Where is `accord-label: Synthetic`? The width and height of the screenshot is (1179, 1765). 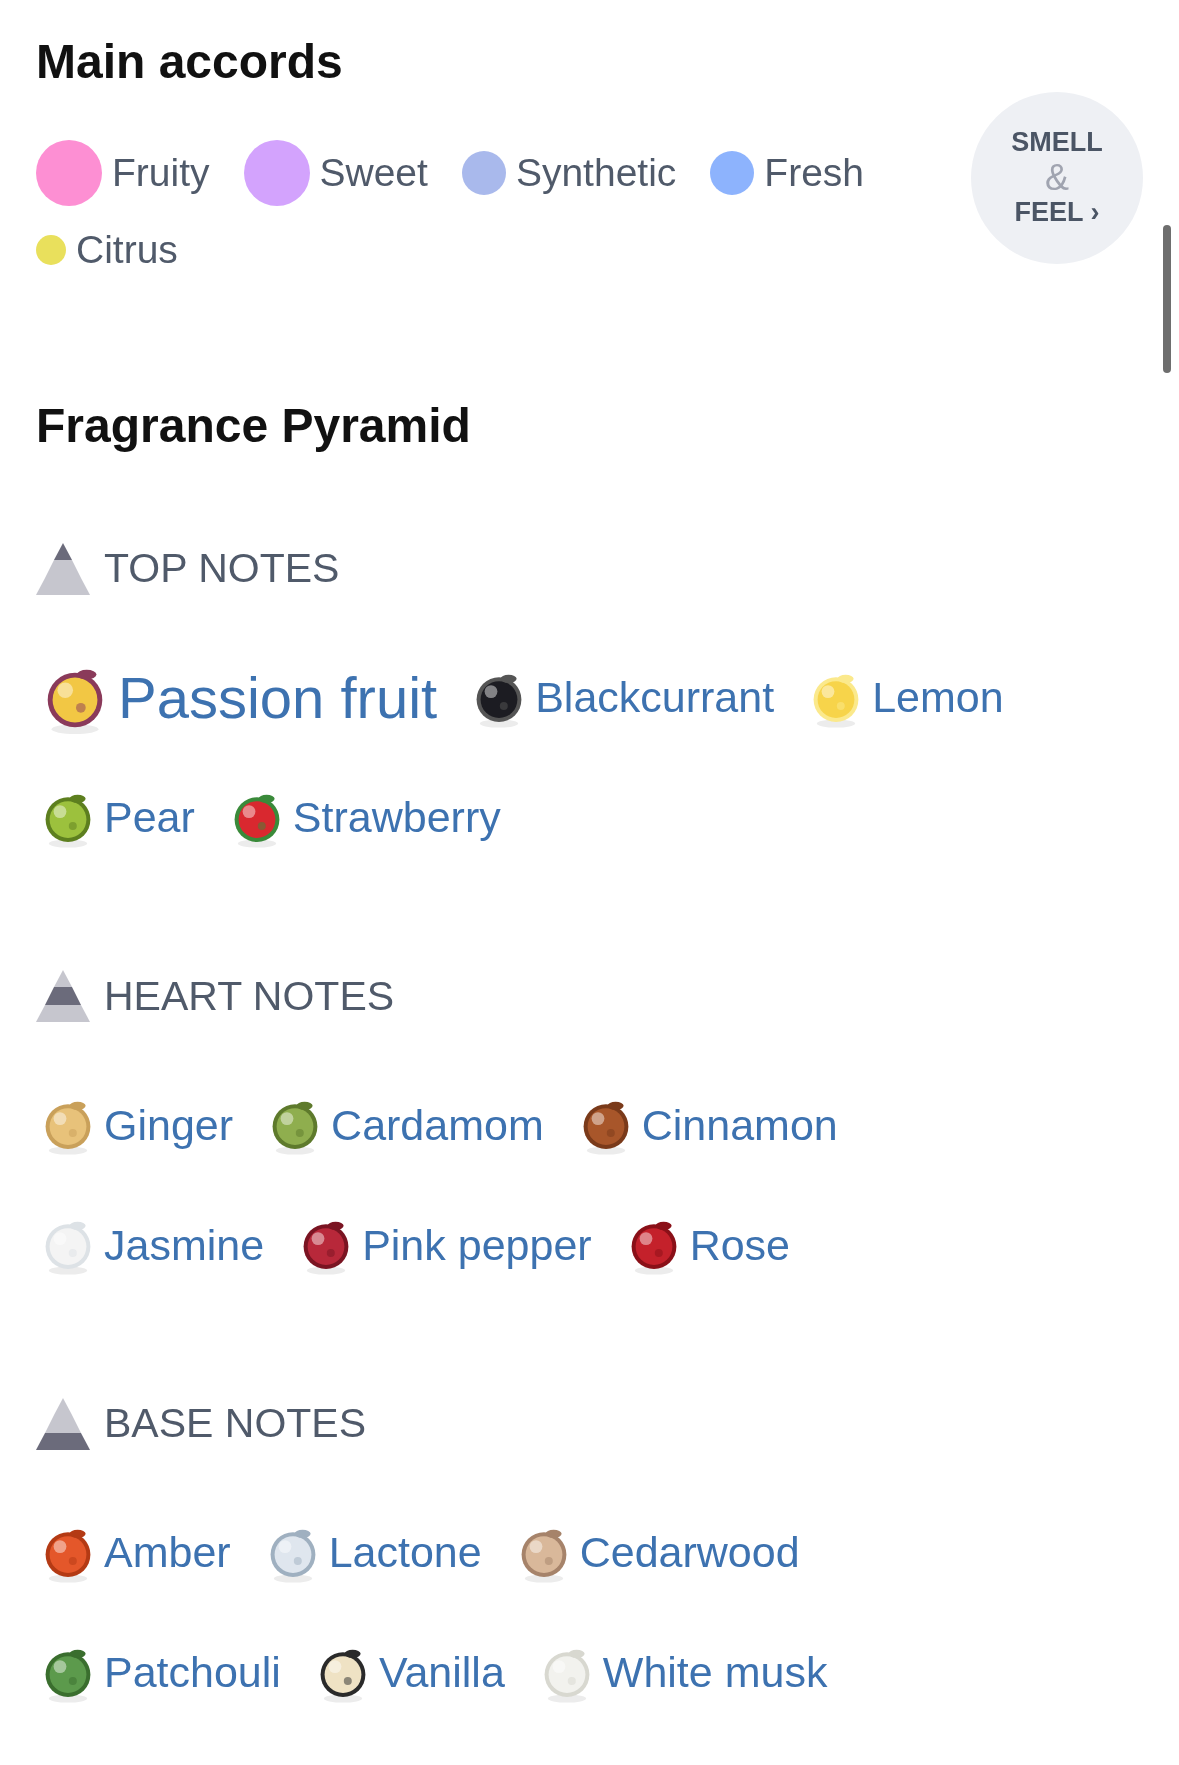 accord-label: Synthetic is located at coordinates (596, 173).